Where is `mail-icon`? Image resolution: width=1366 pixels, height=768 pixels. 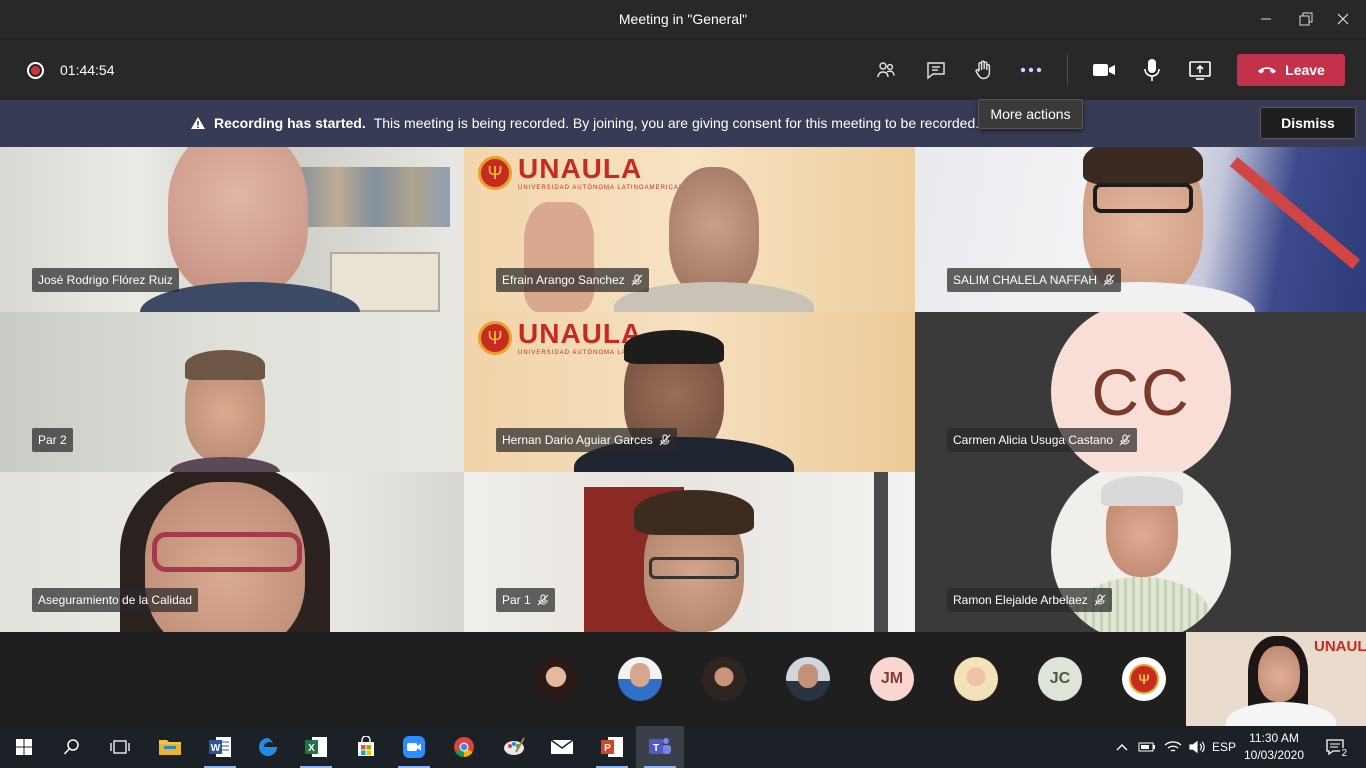 mail-icon is located at coordinates (562, 747).